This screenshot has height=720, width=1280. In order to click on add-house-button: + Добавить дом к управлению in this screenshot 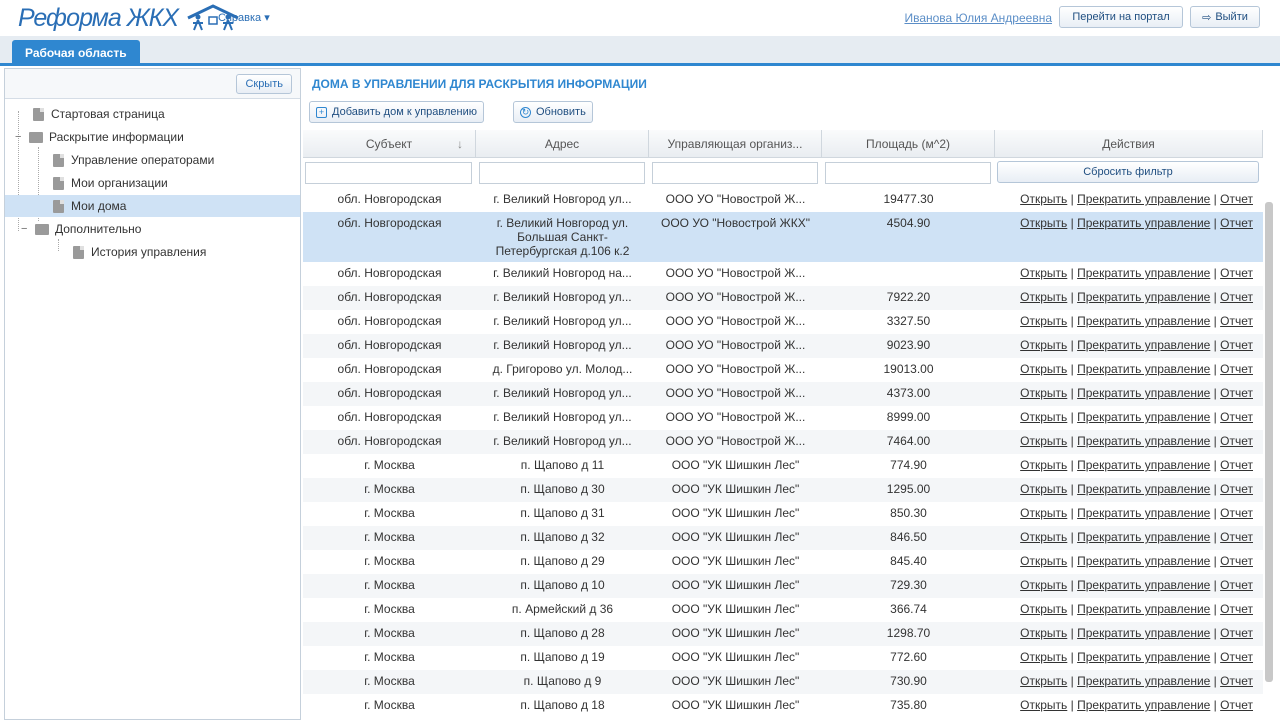, I will do `click(396, 112)`.